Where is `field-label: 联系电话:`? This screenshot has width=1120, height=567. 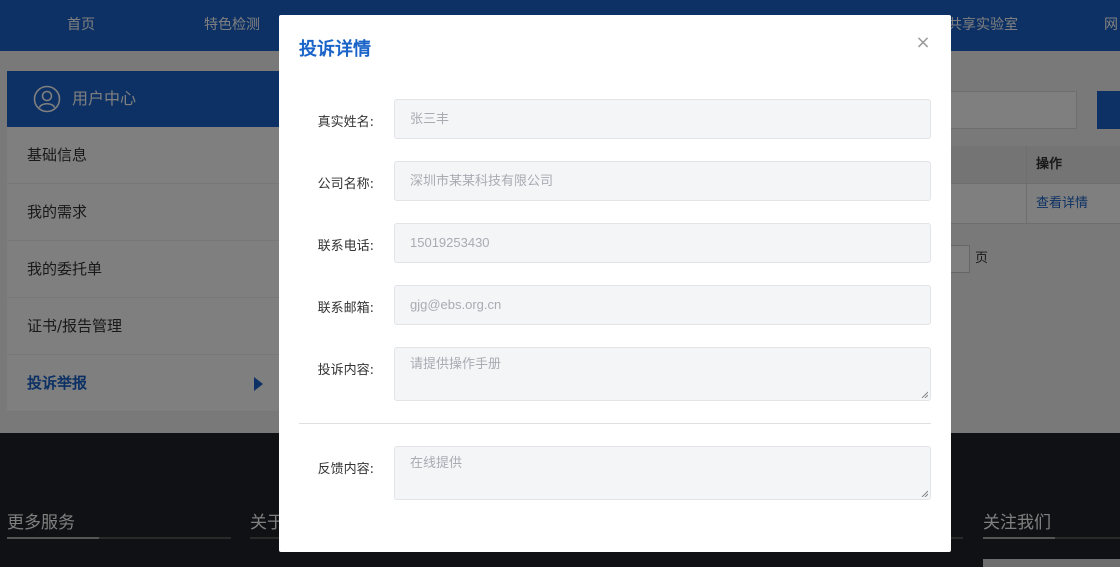
field-label: 联系电话: is located at coordinates (345, 246).